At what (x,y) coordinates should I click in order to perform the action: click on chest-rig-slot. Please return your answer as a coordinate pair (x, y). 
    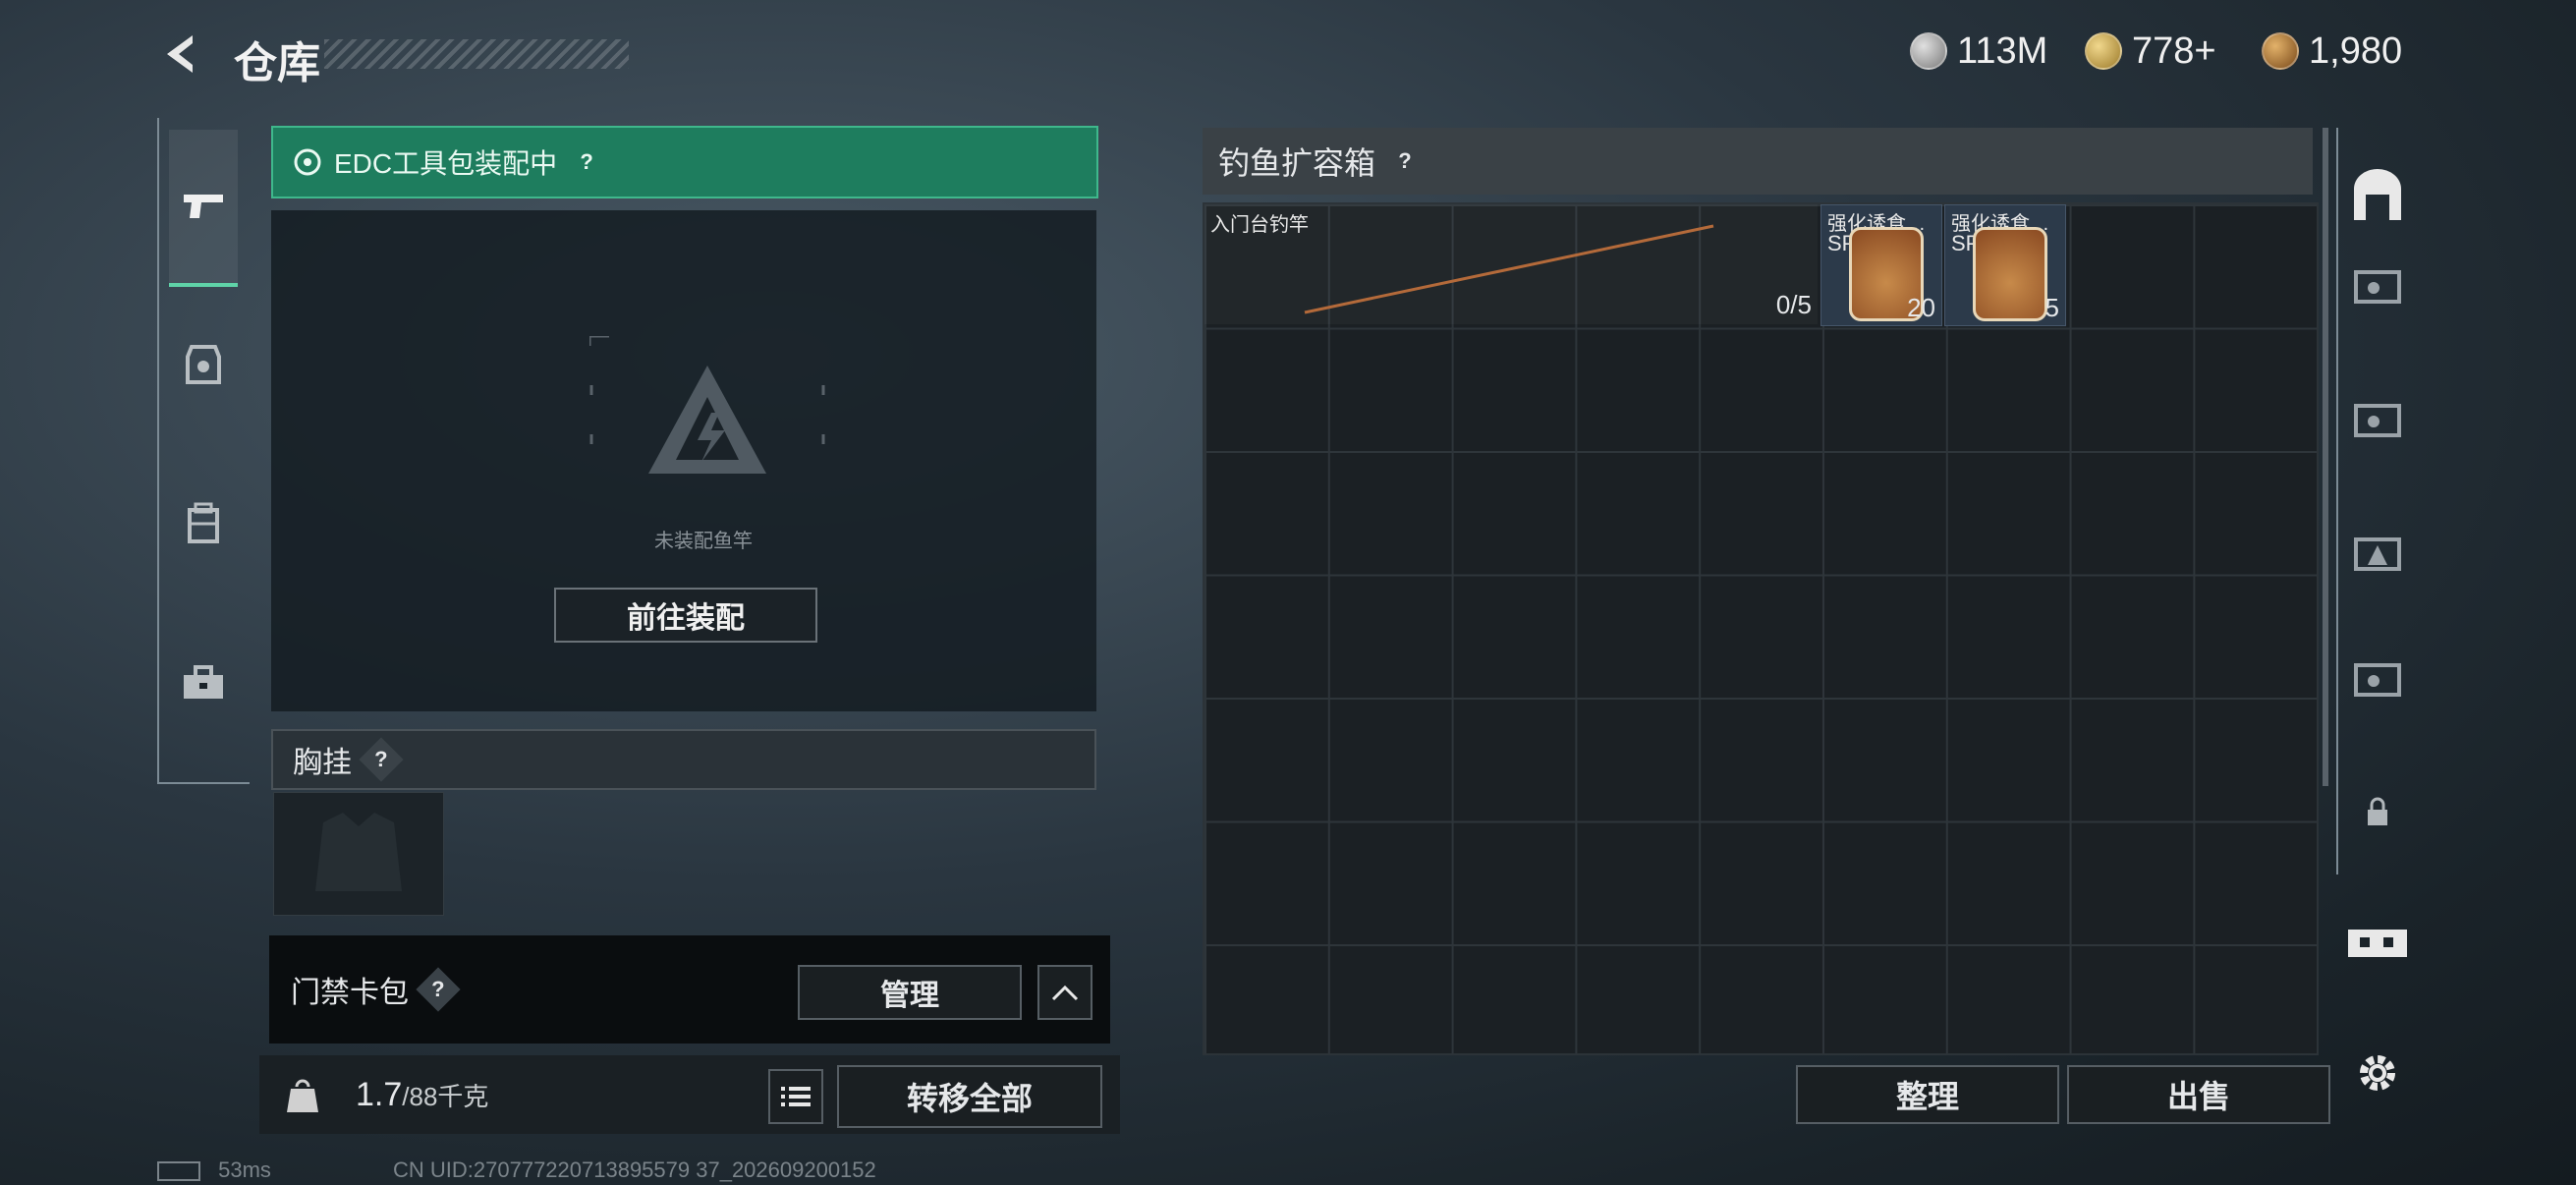
    Looking at the image, I should click on (358, 854).